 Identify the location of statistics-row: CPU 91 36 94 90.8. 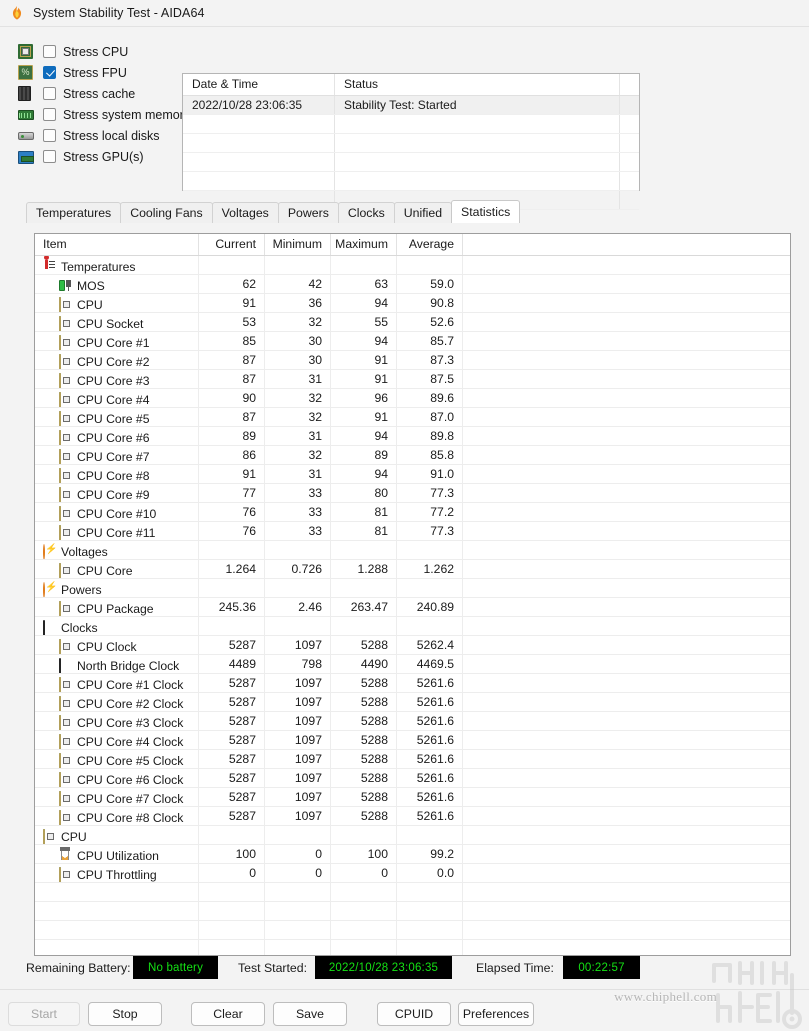
(412, 303).